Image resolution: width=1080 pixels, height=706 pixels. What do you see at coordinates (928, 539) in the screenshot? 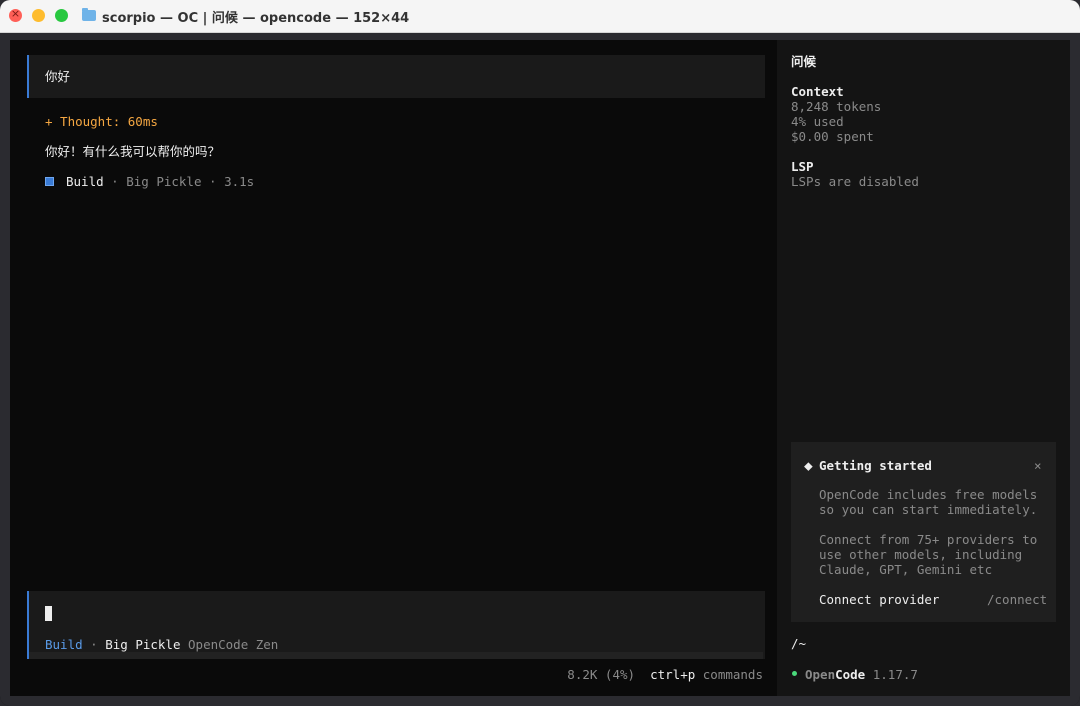
I see `getting-started-text: Connect from 75+ providers to` at bounding box center [928, 539].